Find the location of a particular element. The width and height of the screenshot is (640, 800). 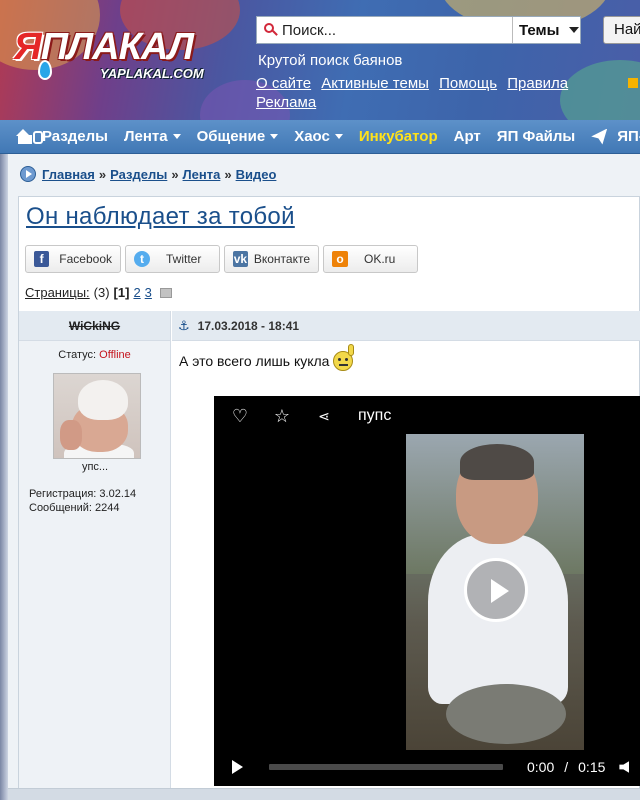

anchor-icon: ⚓ is located at coordinates (184, 326).